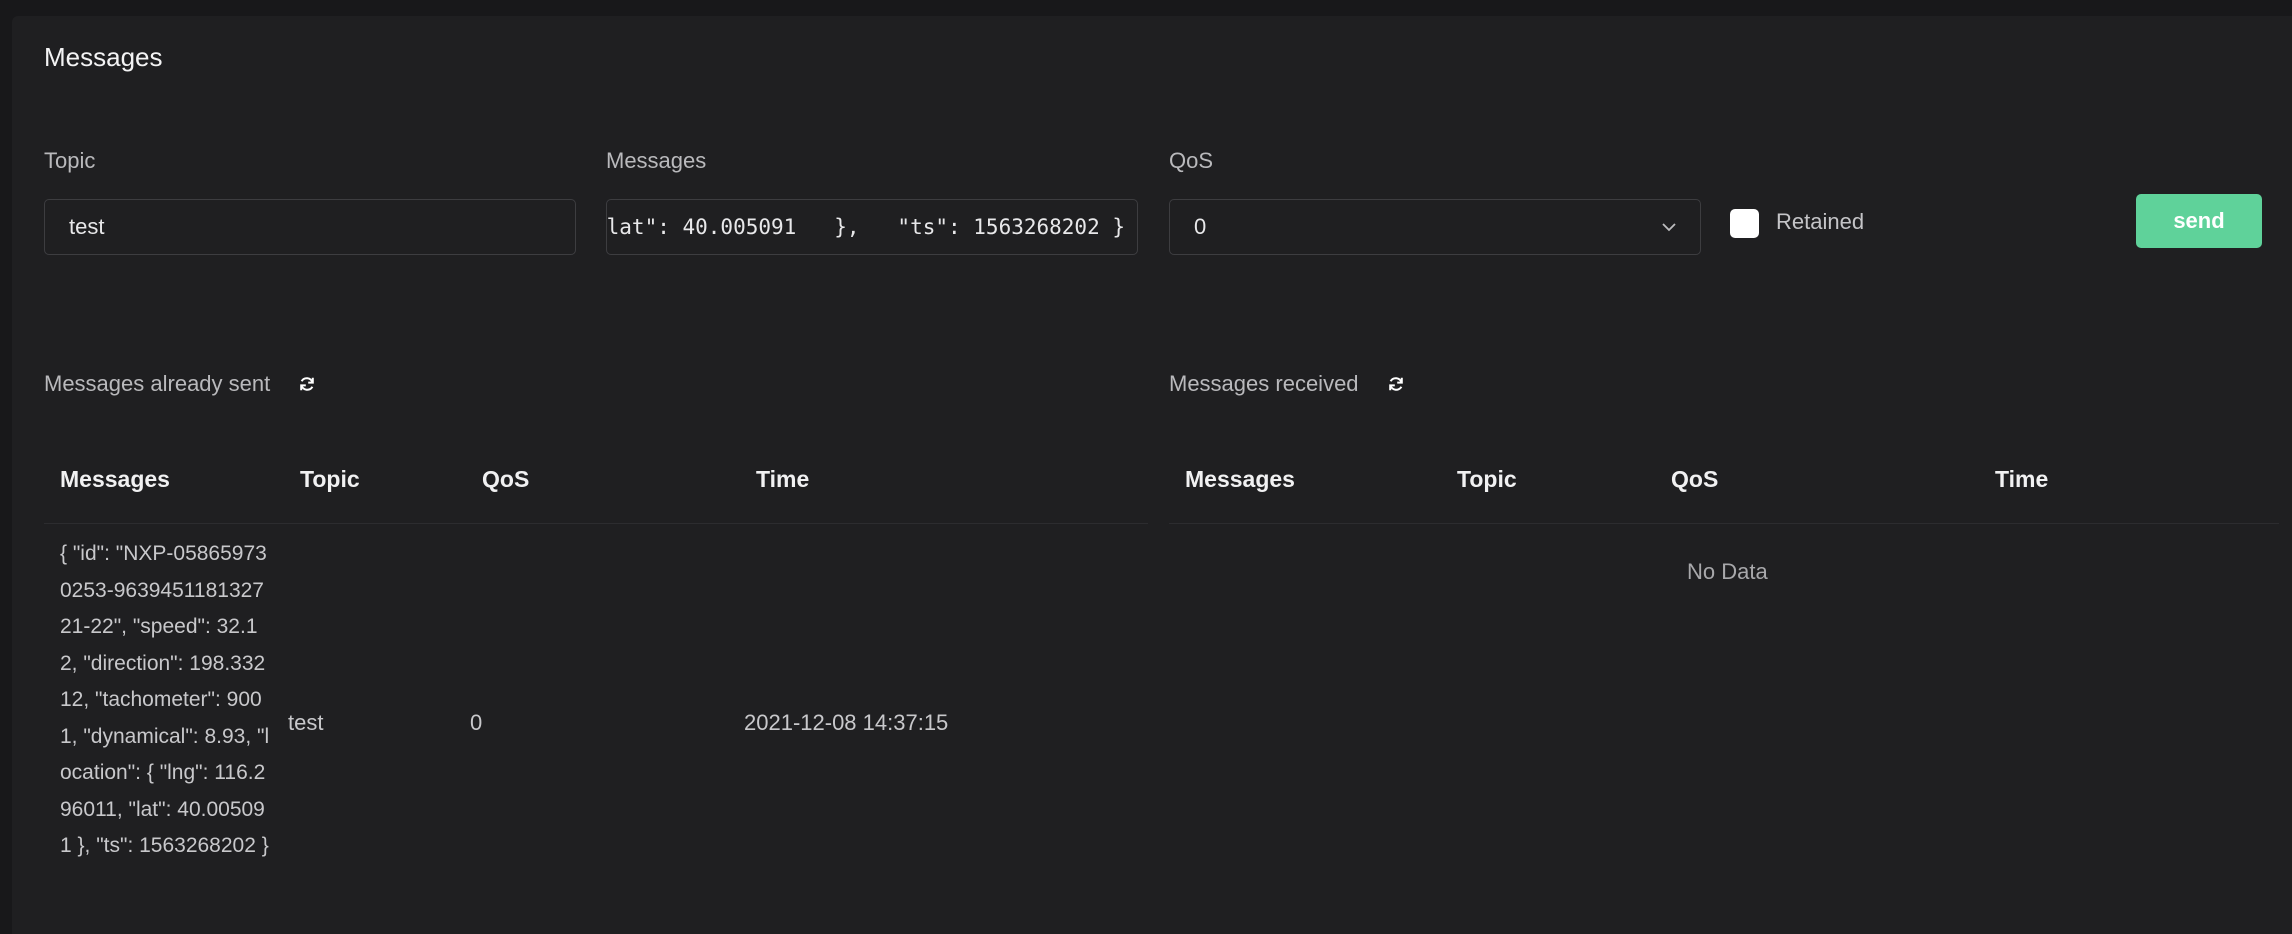 This screenshot has height=934, width=2292. I want to click on received-section-title: Messages received, so click(1287, 384).